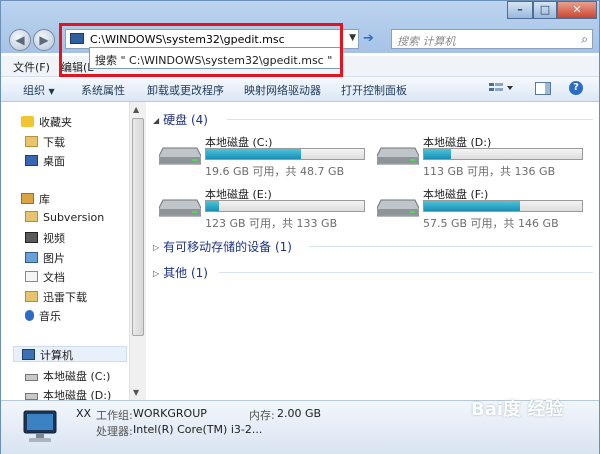 The height and width of the screenshot is (454, 600). I want to click on system-properties-button: 系统属性, so click(103, 90).